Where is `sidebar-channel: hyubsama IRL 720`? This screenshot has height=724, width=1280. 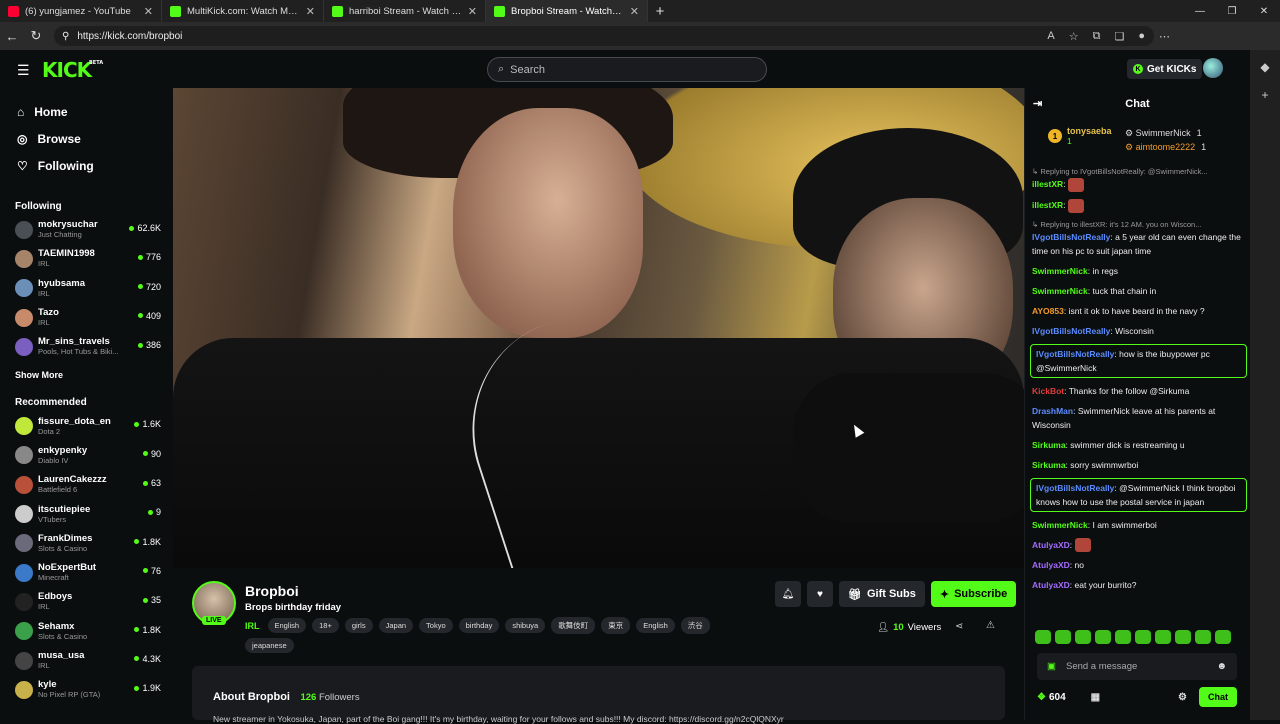 sidebar-channel: hyubsama IRL 720 is located at coordinates (86, 288).